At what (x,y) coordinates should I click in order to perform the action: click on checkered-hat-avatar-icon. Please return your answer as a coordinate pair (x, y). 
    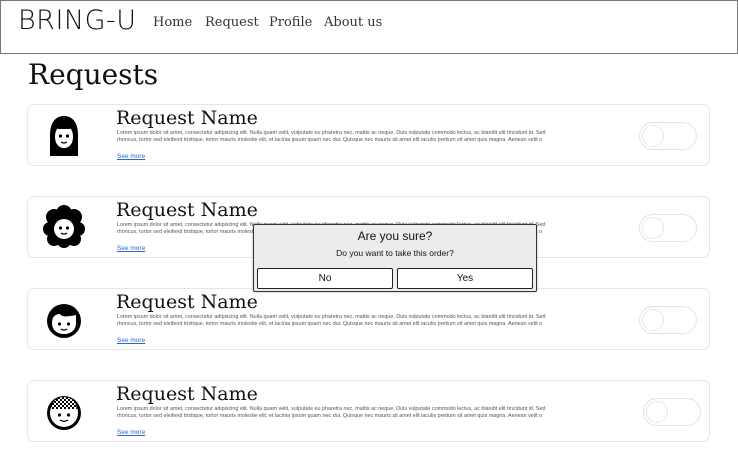
    Looking at the image, I should click on (64, 413).